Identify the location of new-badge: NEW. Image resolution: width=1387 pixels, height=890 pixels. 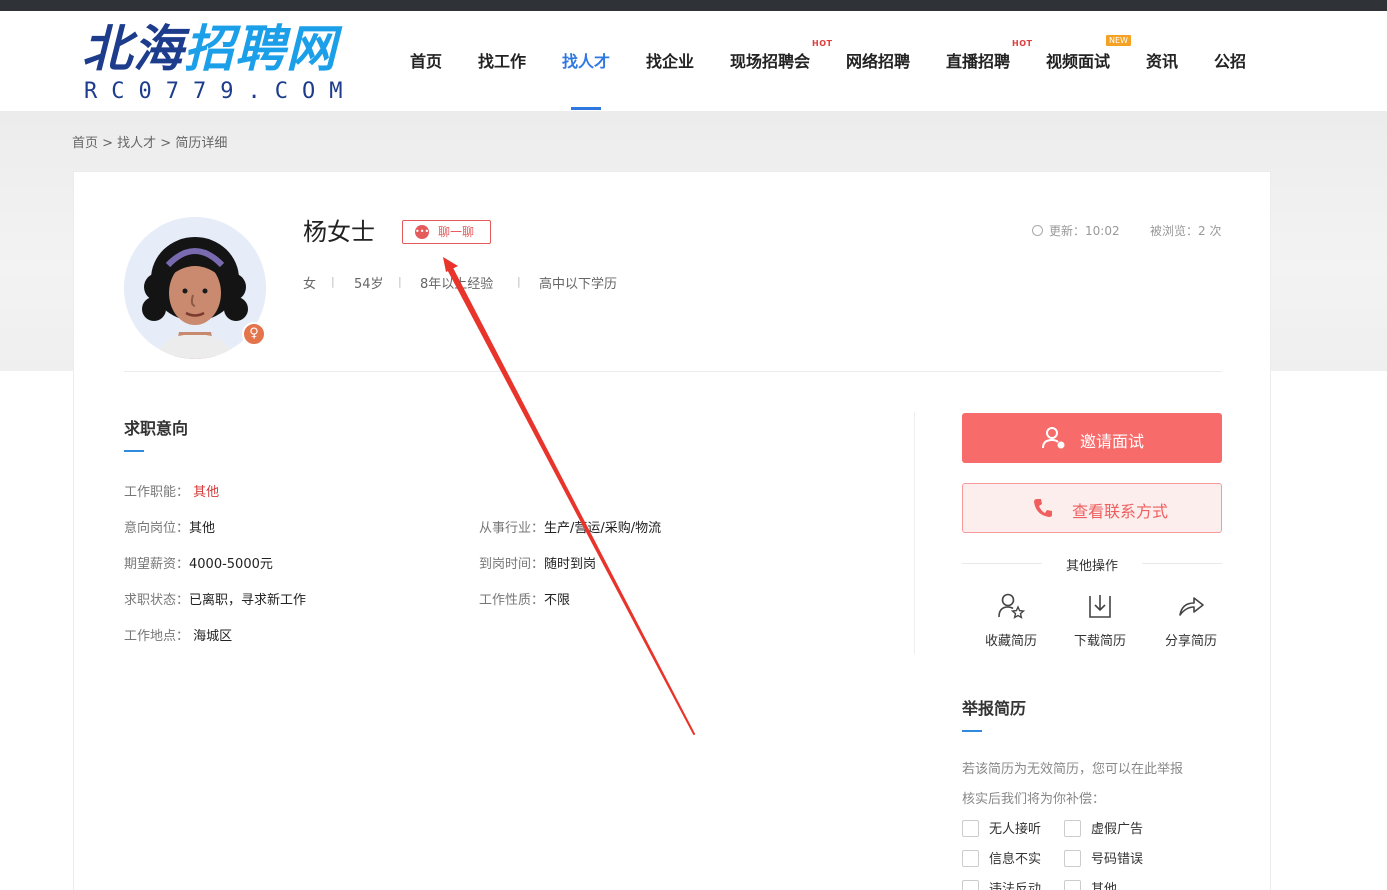
(1118, 40).